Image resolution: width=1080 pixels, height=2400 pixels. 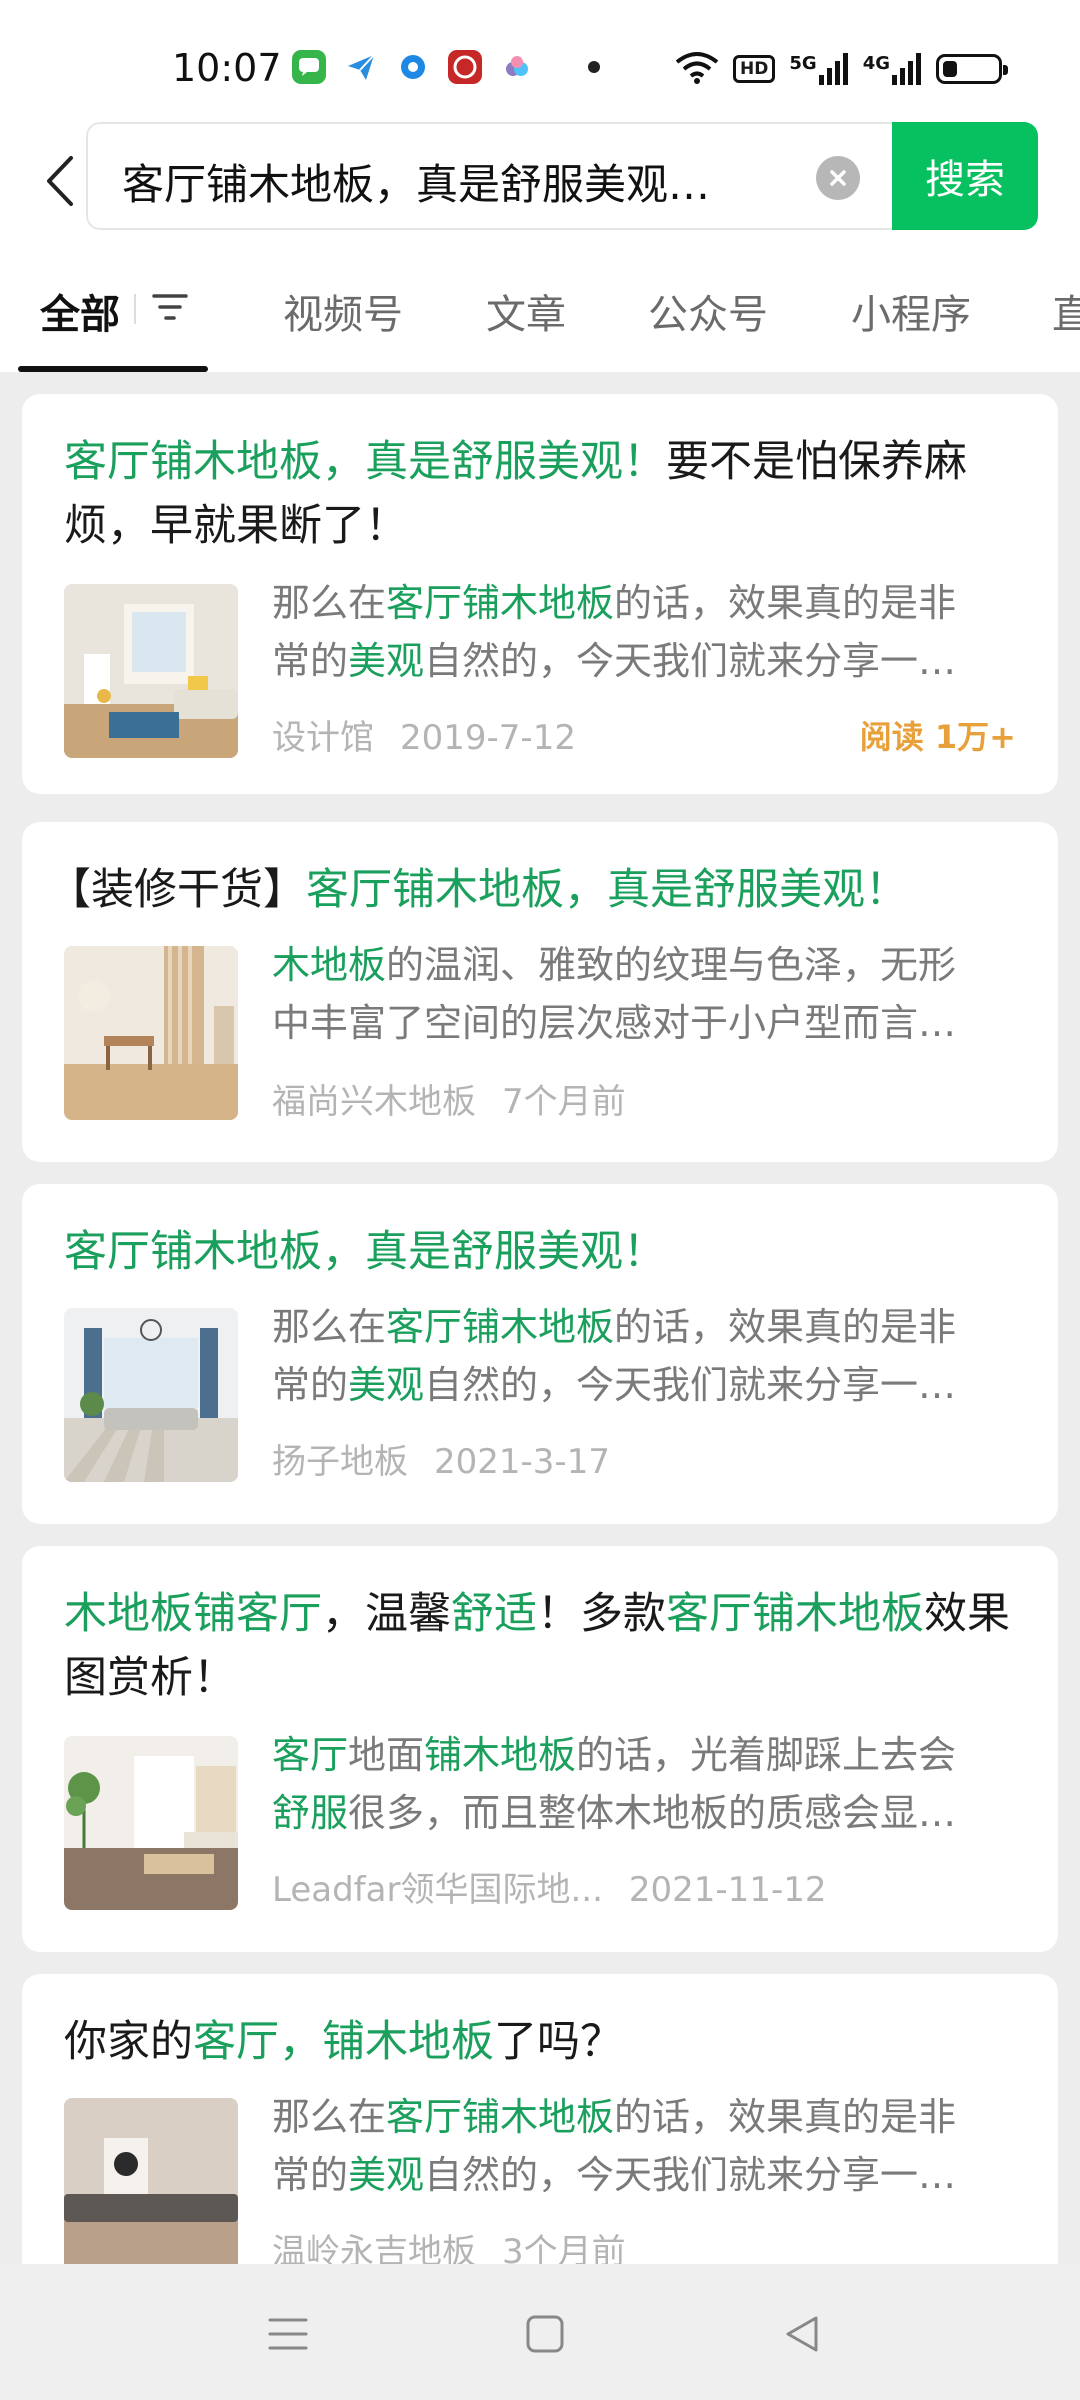 I want to click on result-meta: 福尚兴木地板 7个月前, so click(x=449, y=1098).